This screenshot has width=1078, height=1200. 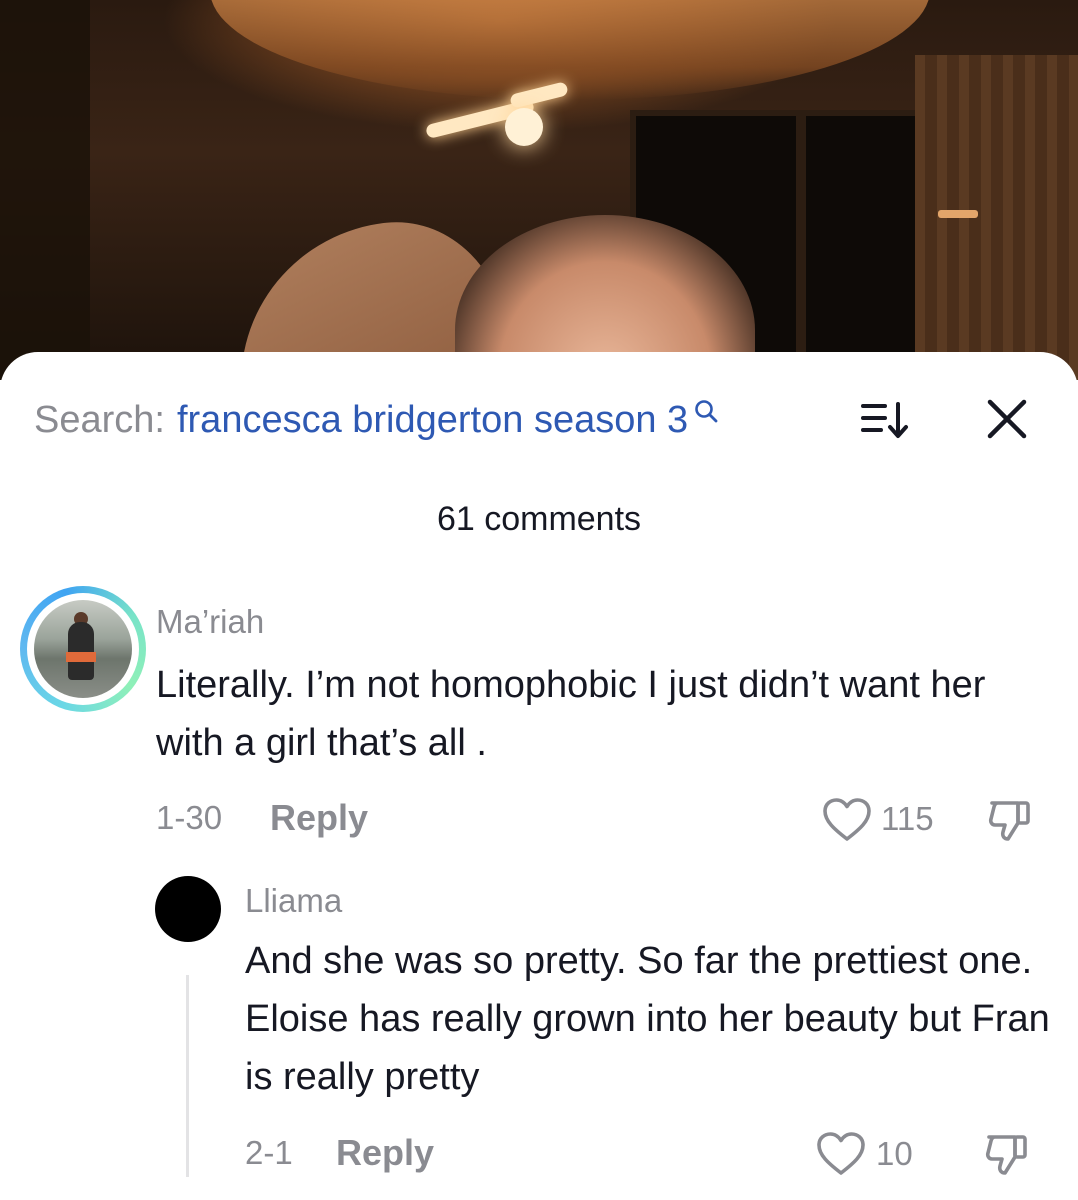 I want to click on sort-icon, so click(x=886, y=420).